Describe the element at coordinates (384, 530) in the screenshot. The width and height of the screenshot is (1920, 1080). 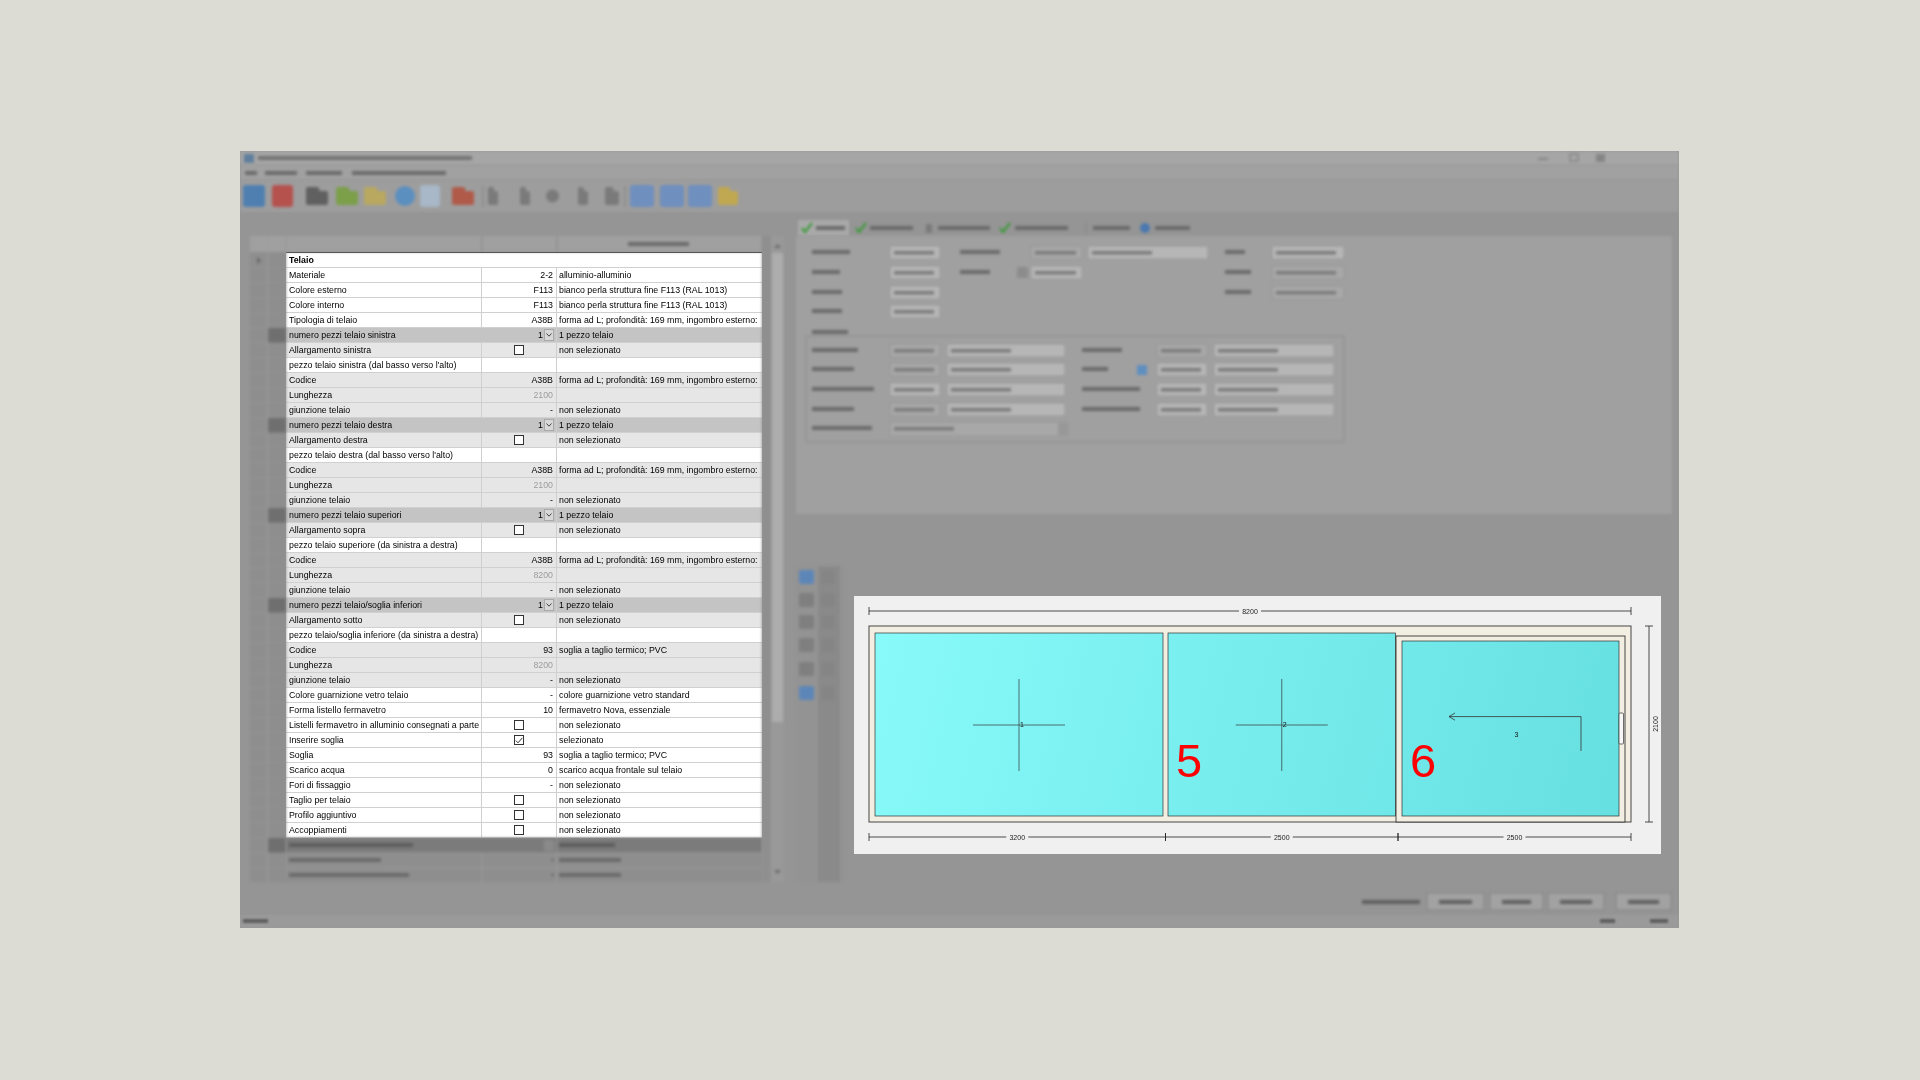
I see `property-label: Allargamento sopra` at that location.